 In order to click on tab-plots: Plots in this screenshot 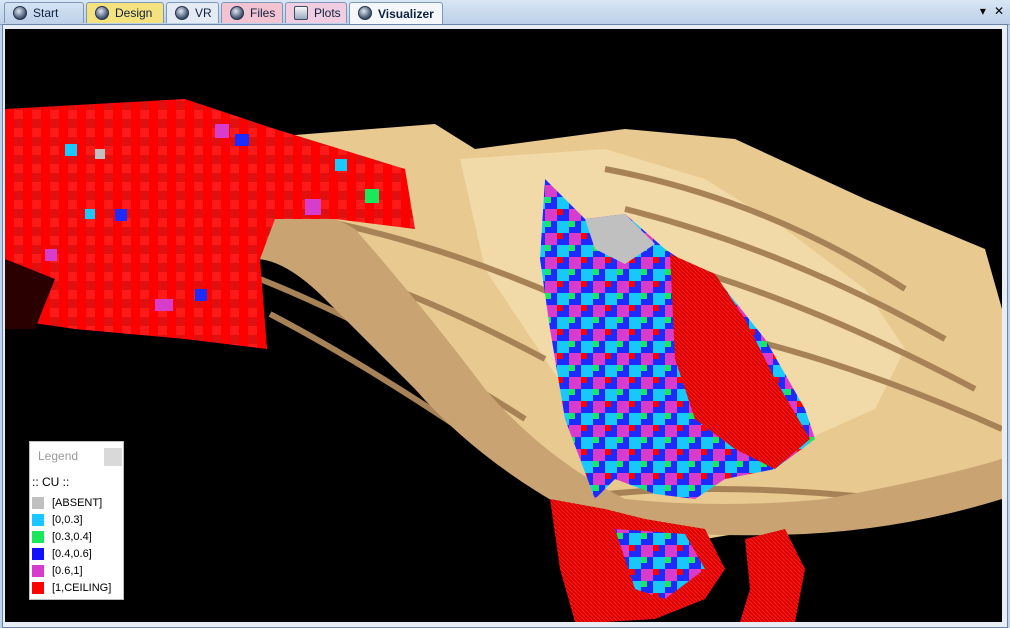, I will do `click(316, 12)`.